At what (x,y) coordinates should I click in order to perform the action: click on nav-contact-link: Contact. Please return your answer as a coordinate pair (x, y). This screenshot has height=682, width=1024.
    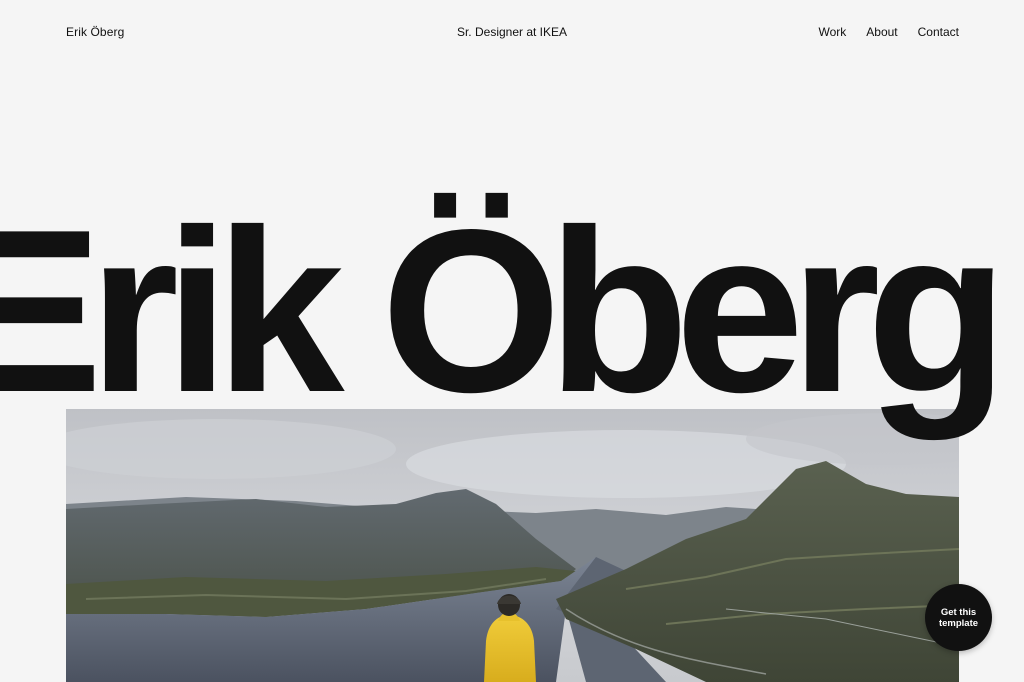
    Looking at the image, I should click on (938, 32).